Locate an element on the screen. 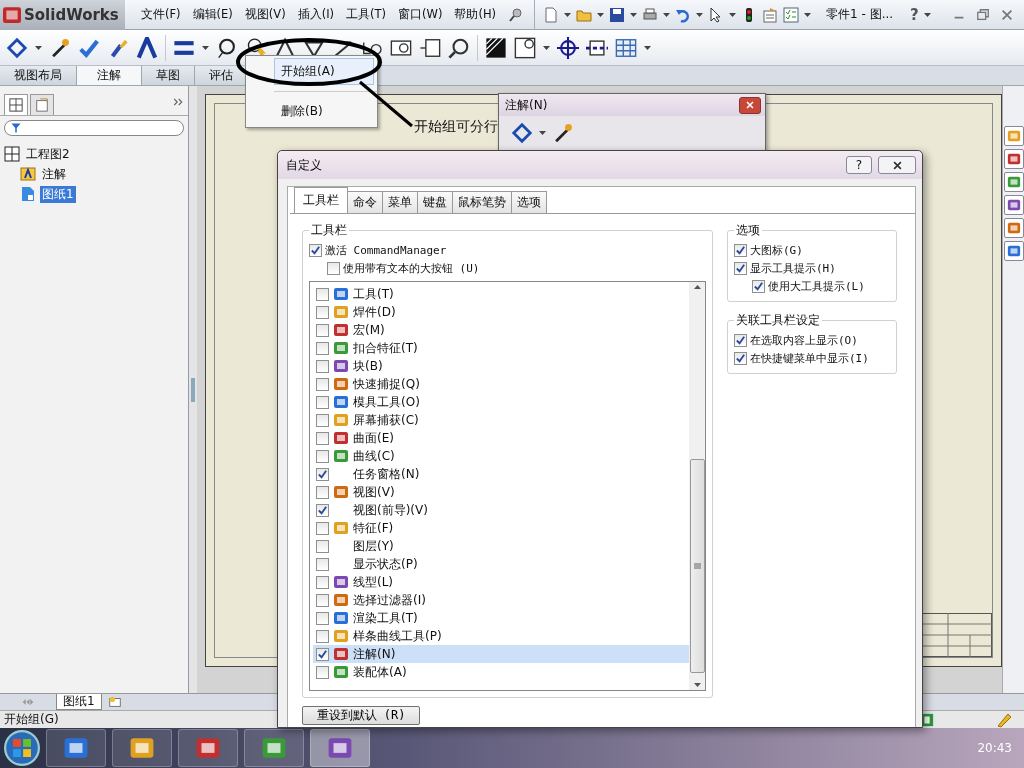 The image size is (1024, 768). restore-icon is located at coordinates (983, 14).